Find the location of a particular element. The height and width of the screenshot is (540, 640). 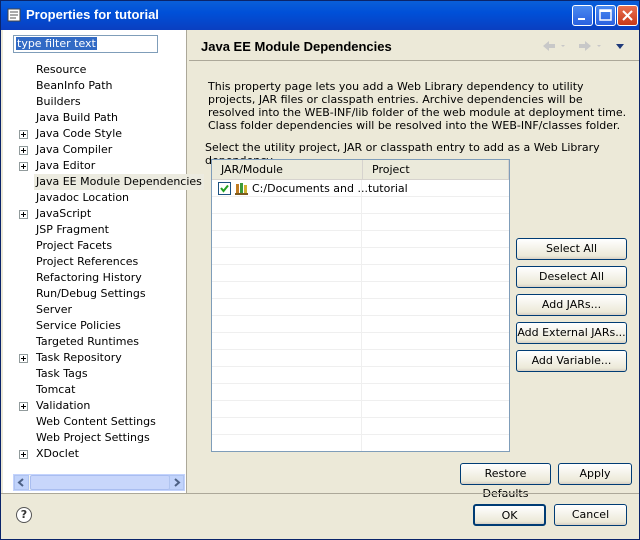

forward-arrow-icon is located at coordinates (585, 46).